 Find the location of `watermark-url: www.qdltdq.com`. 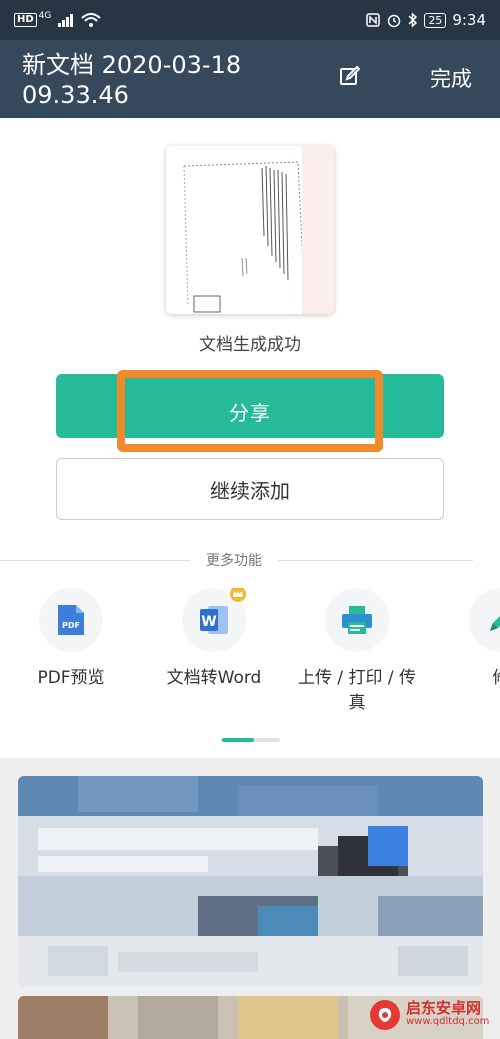

watermark-url: www.qdltdq.com is located at coordinates (448, 1021).